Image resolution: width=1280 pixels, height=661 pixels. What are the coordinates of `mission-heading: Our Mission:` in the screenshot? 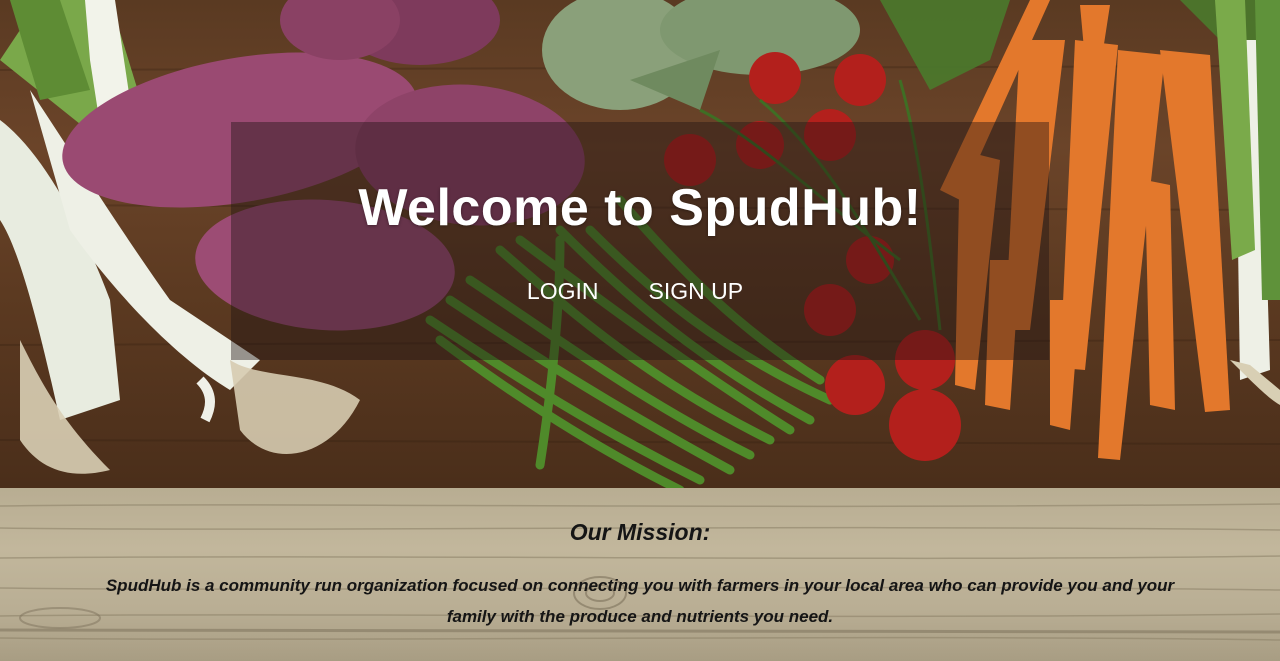 It's located at (640, 532).